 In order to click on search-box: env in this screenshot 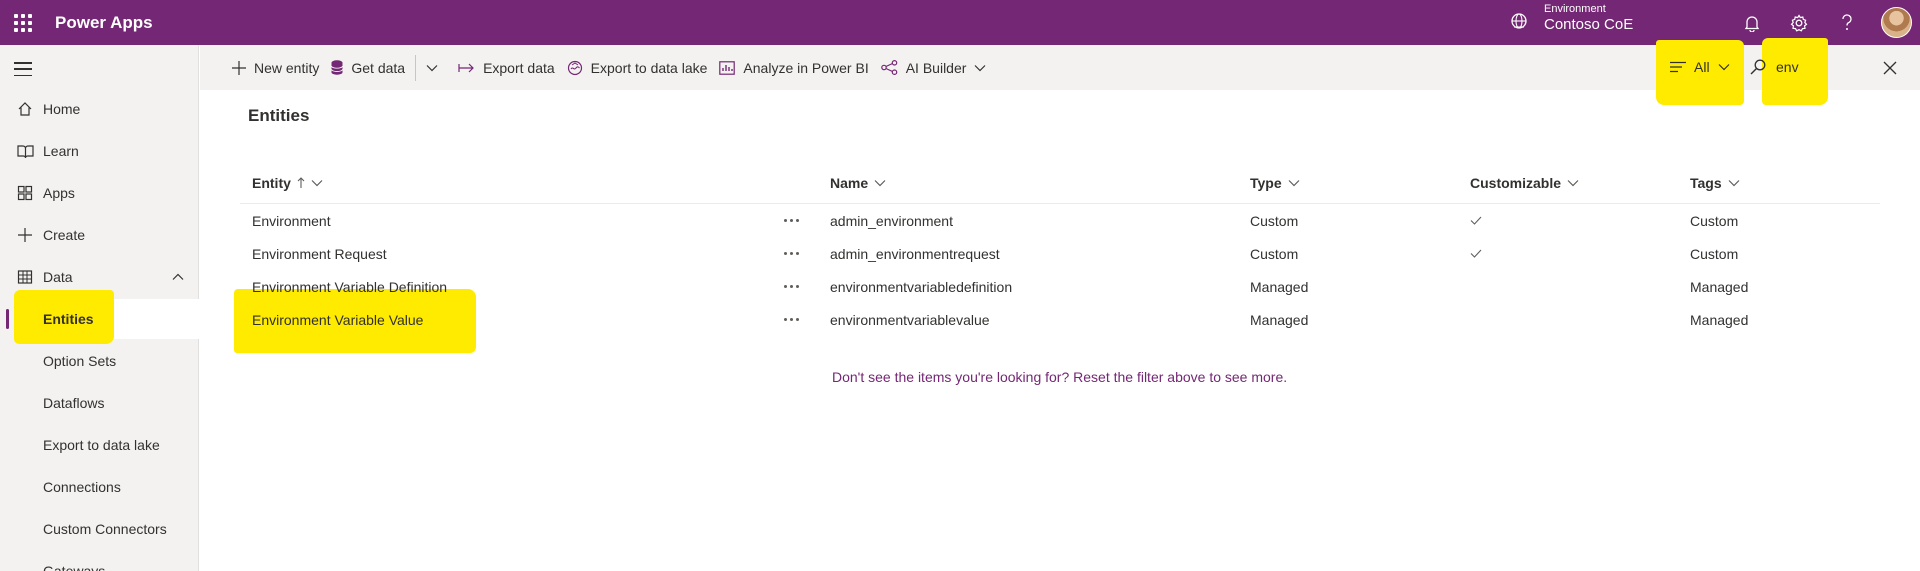, I will do `click(1774, 67)`.